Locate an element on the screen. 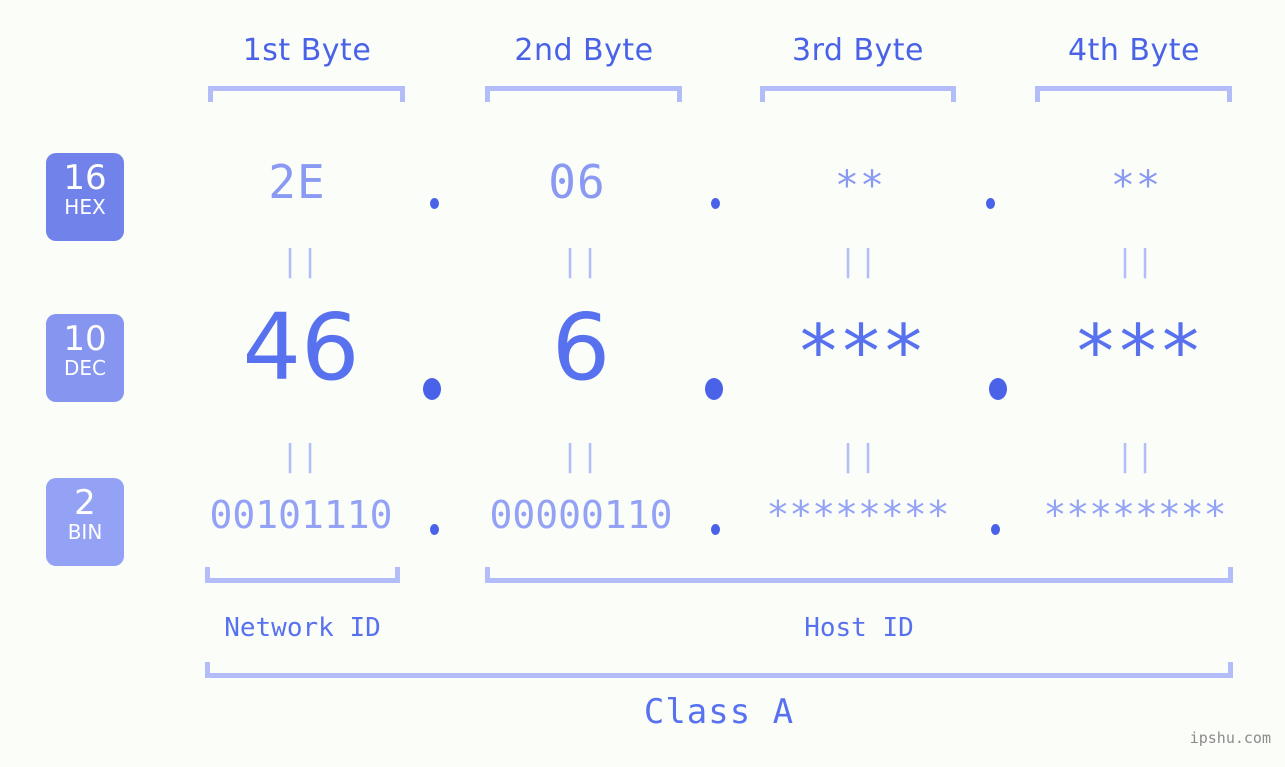 The image size is (1285, 767). base-badge-dec: 10 DEC is located at coordinates (85, 358).